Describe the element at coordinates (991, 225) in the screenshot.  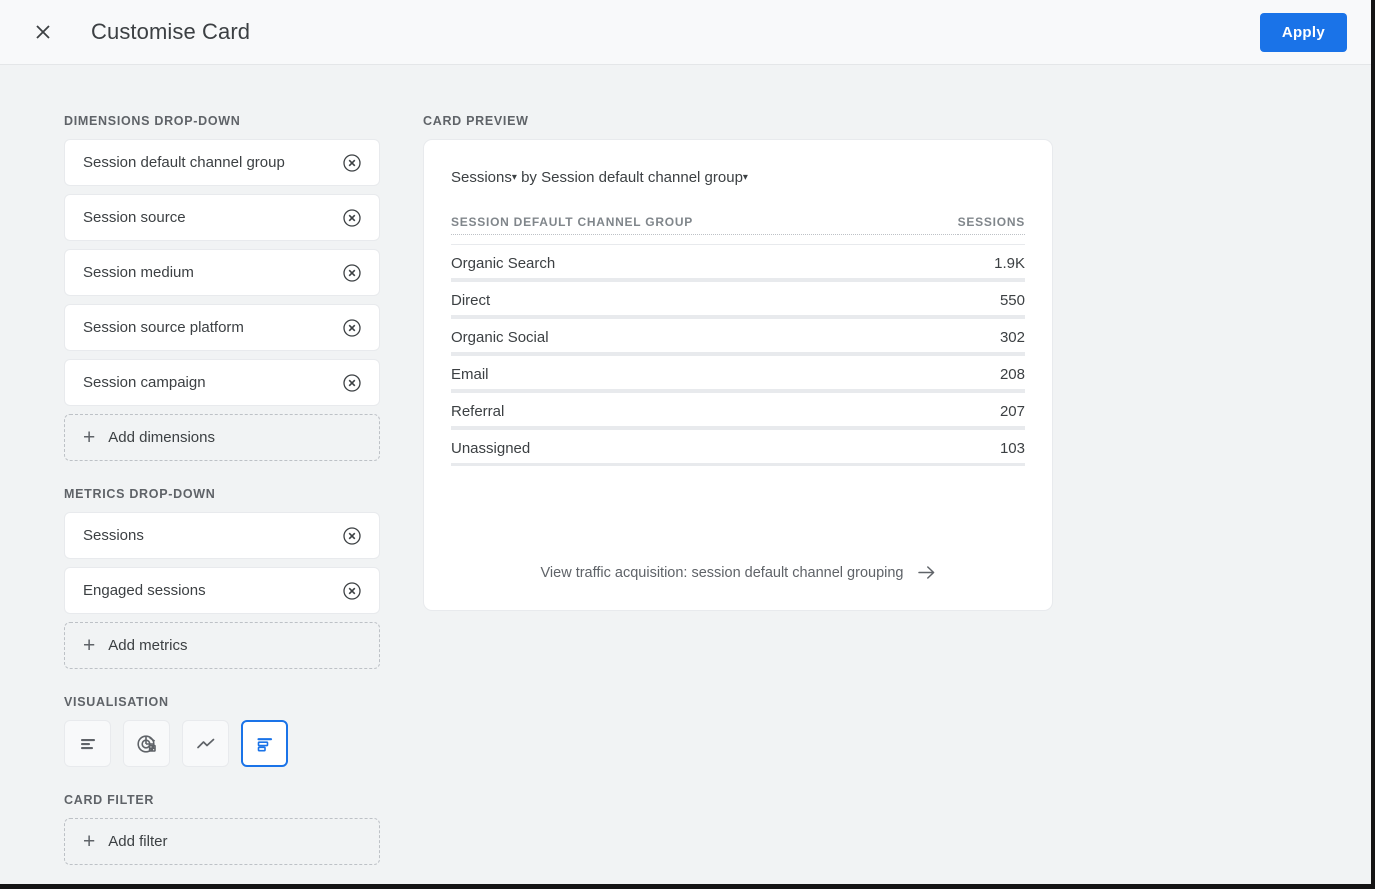
I see `column-header-metric: SESSIONS` at that location.